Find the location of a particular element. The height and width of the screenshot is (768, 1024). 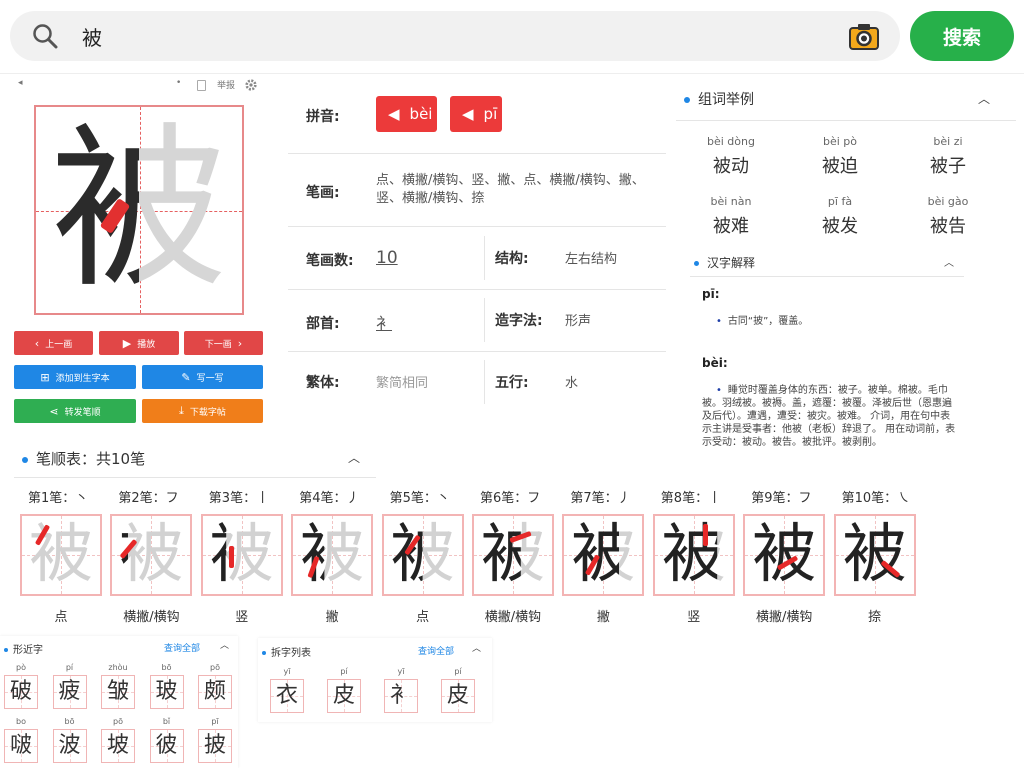

pencil-icon: ✎ is located at coordinates (186, 377).